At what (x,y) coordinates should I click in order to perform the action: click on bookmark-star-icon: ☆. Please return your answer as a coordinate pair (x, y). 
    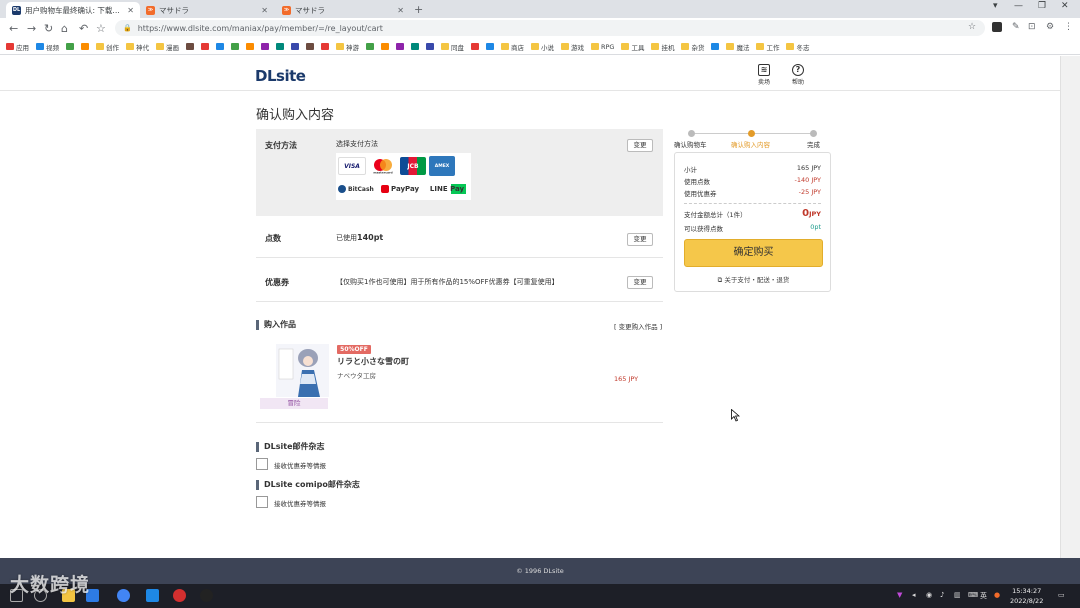
    Looking at the image, I should click on (101, 28).